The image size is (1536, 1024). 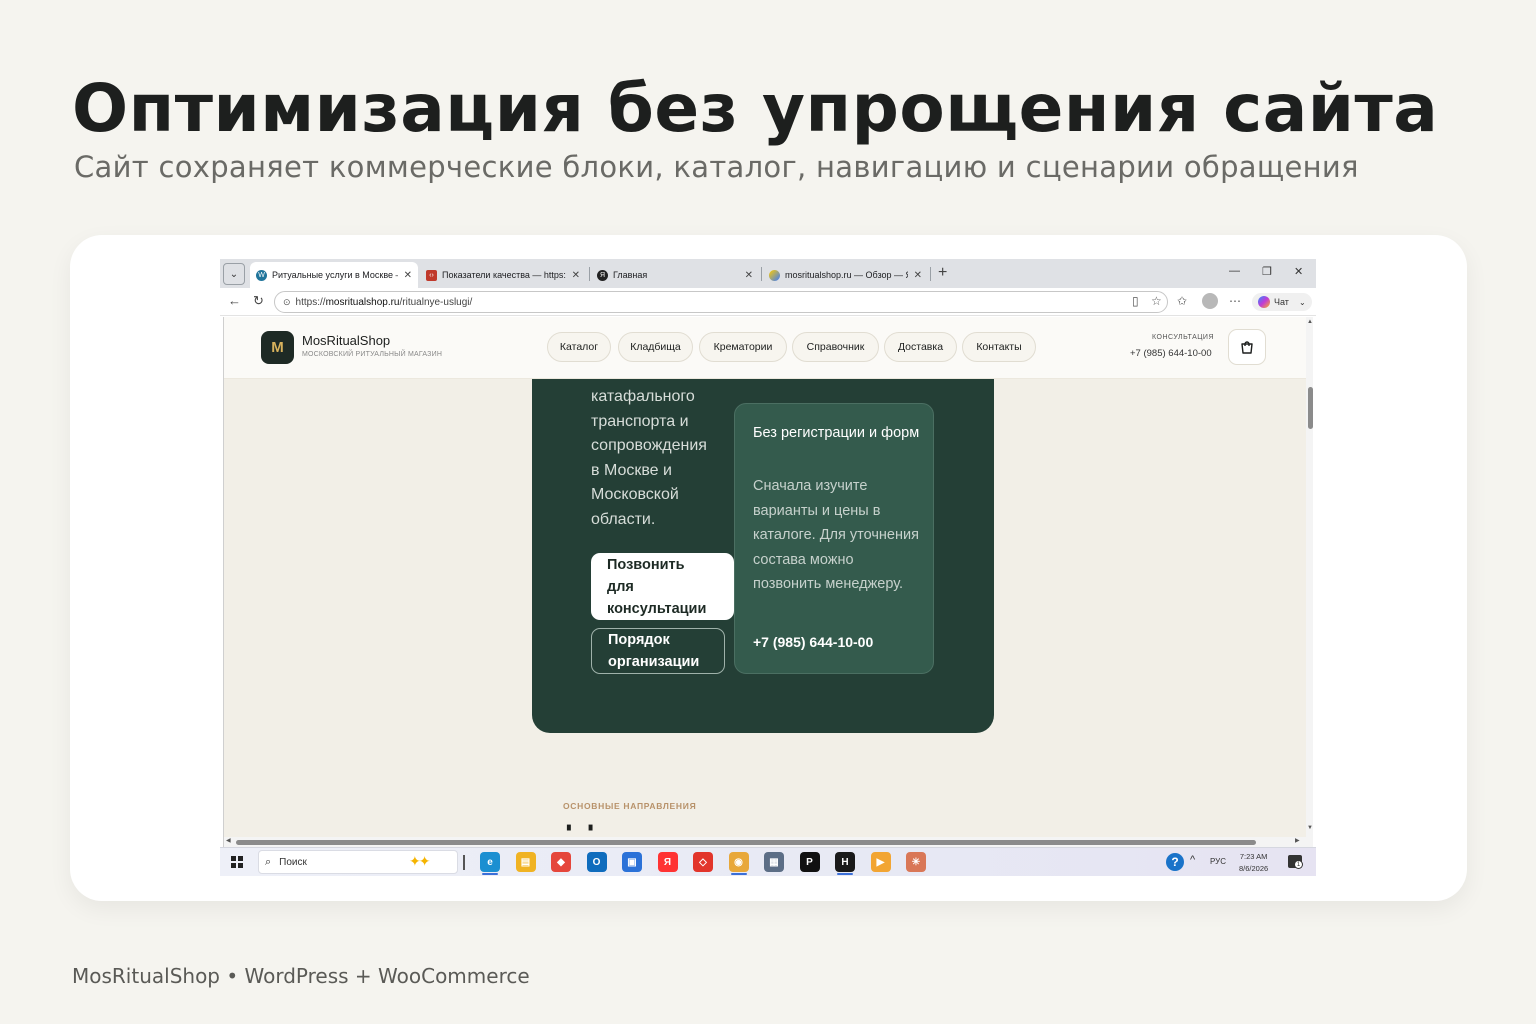 What do you see at coordinates (1310, 408) in the screenshot?
I see `vertical-scroll-thumb` at bounding box center [1310, 408].